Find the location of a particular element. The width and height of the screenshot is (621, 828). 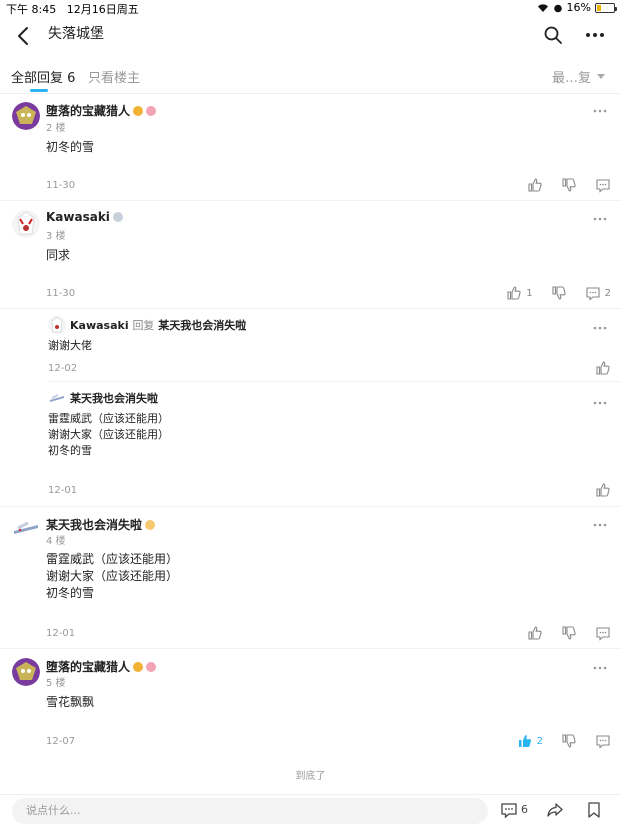

comment-total-count: 6 is located at coordinates (524, 809).